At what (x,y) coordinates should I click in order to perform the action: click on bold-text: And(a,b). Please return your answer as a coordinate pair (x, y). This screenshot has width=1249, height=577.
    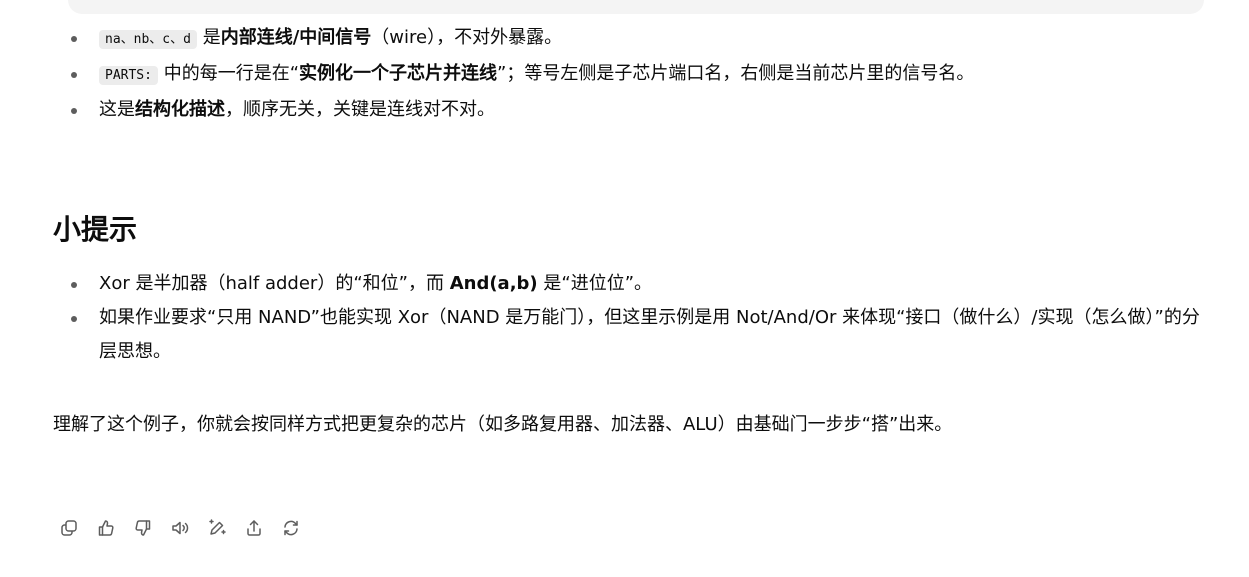
    Looking at the image, I should click on (493, 283).